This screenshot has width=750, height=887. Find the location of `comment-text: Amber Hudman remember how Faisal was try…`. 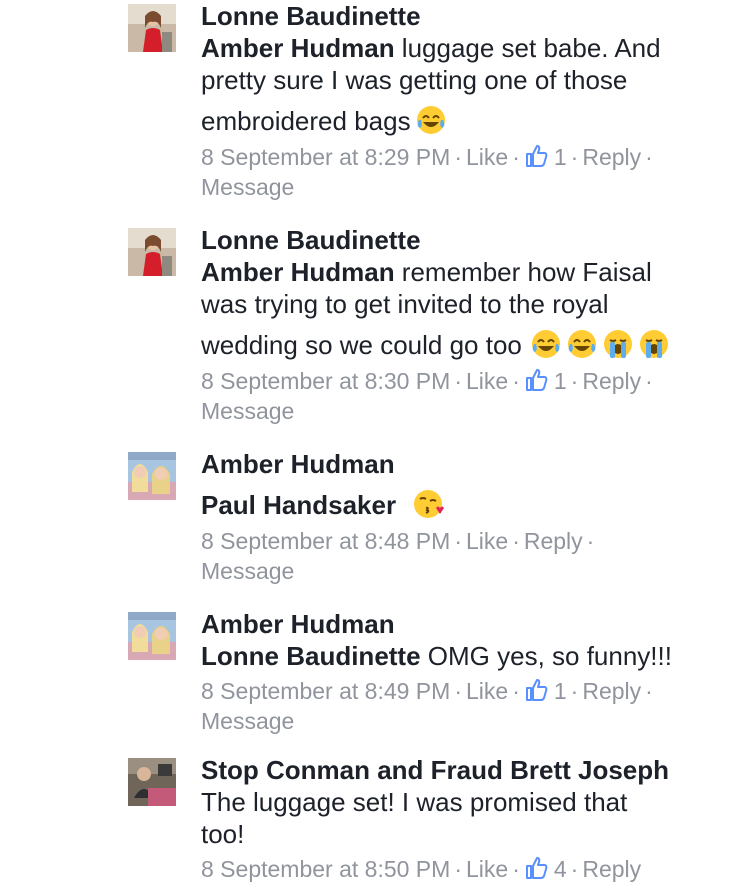

comment-text: Amber Hudman remember how Faisal was try… is located at coordinates (468, 309).